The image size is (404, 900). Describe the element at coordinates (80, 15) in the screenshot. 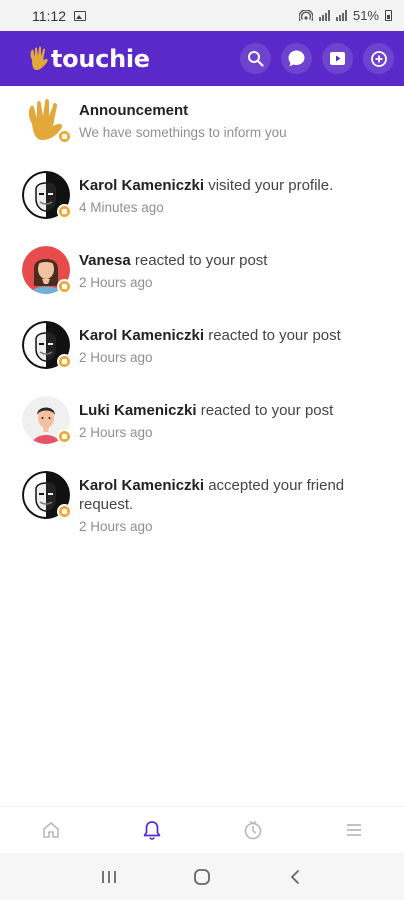

I see `gallery-icon` at that location.